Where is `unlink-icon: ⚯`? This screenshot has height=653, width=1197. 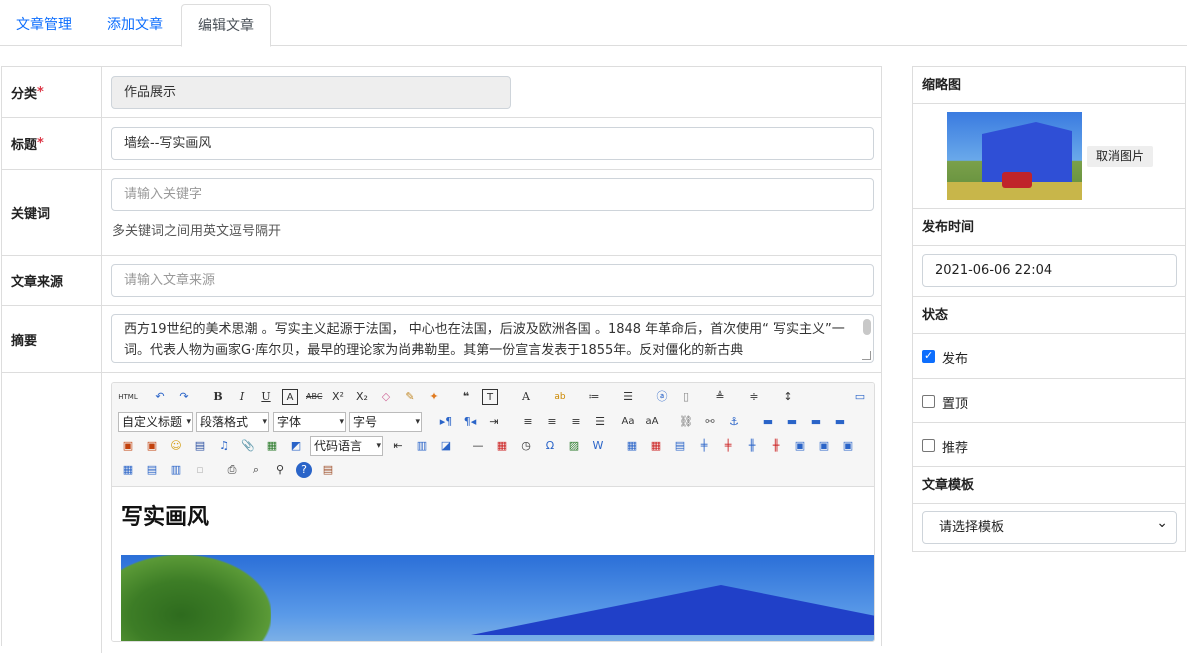 unlink-icon: ⚯ is located at coordinates (710, 422).